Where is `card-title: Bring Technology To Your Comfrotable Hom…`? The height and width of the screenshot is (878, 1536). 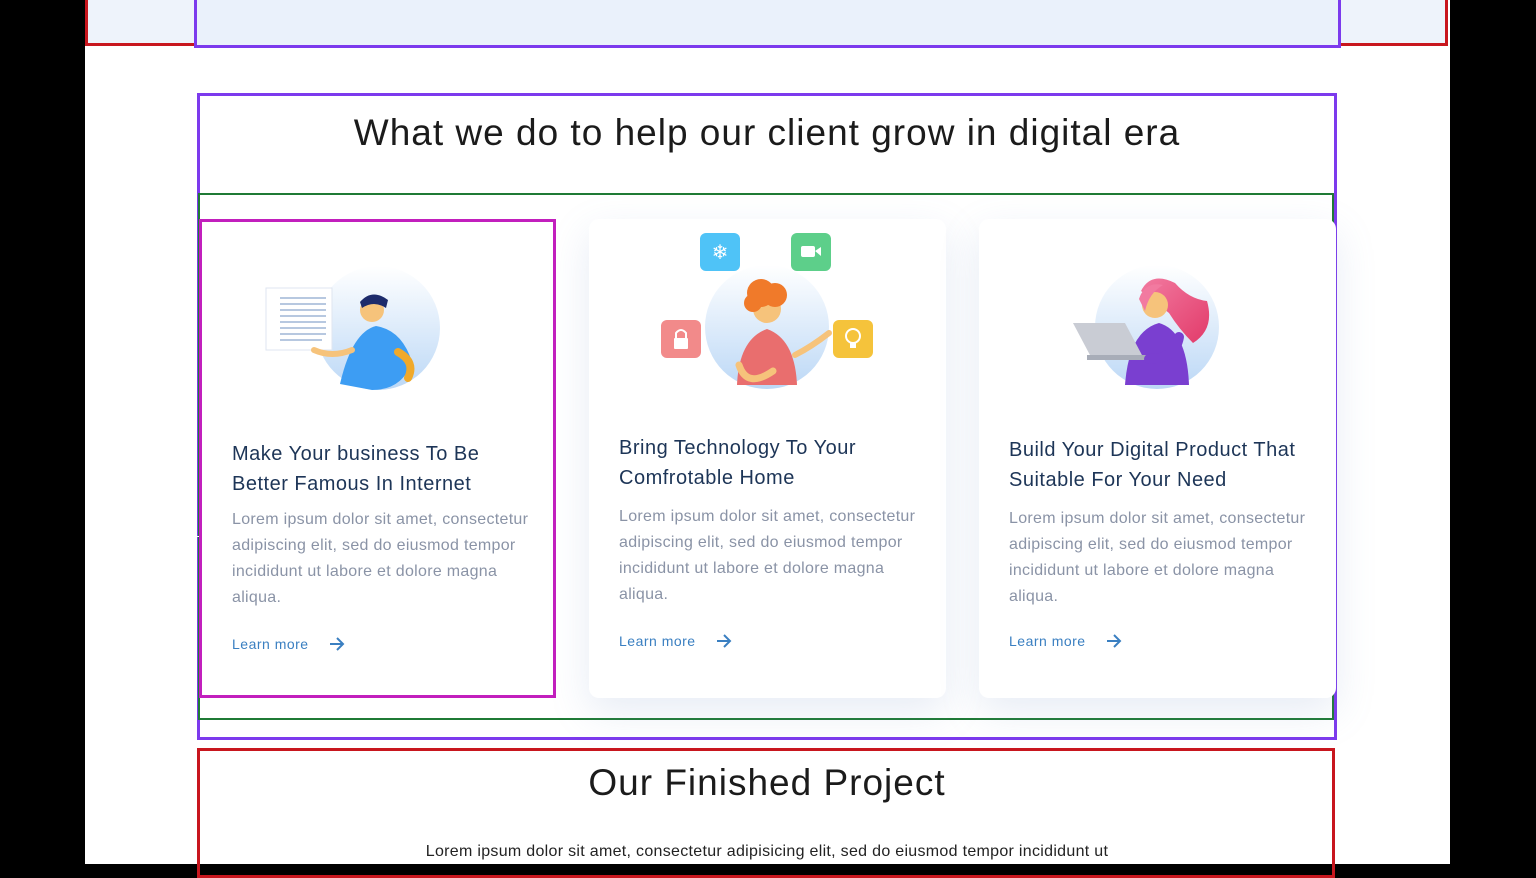 card-title: Bring Technology To Your Comfrotable Hom… is located at coordinates (737, 463).